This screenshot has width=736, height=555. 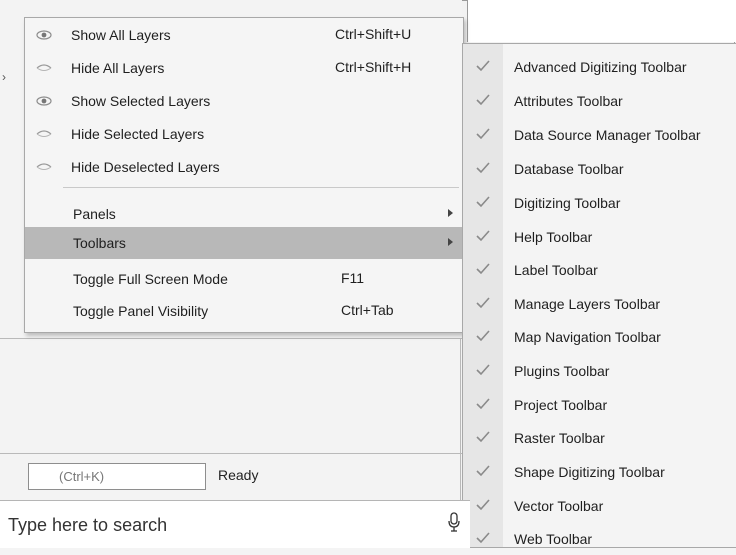 I want to click on submenu-item-label: Shape Digitizing Toolbar, so click(x=589, y=472).